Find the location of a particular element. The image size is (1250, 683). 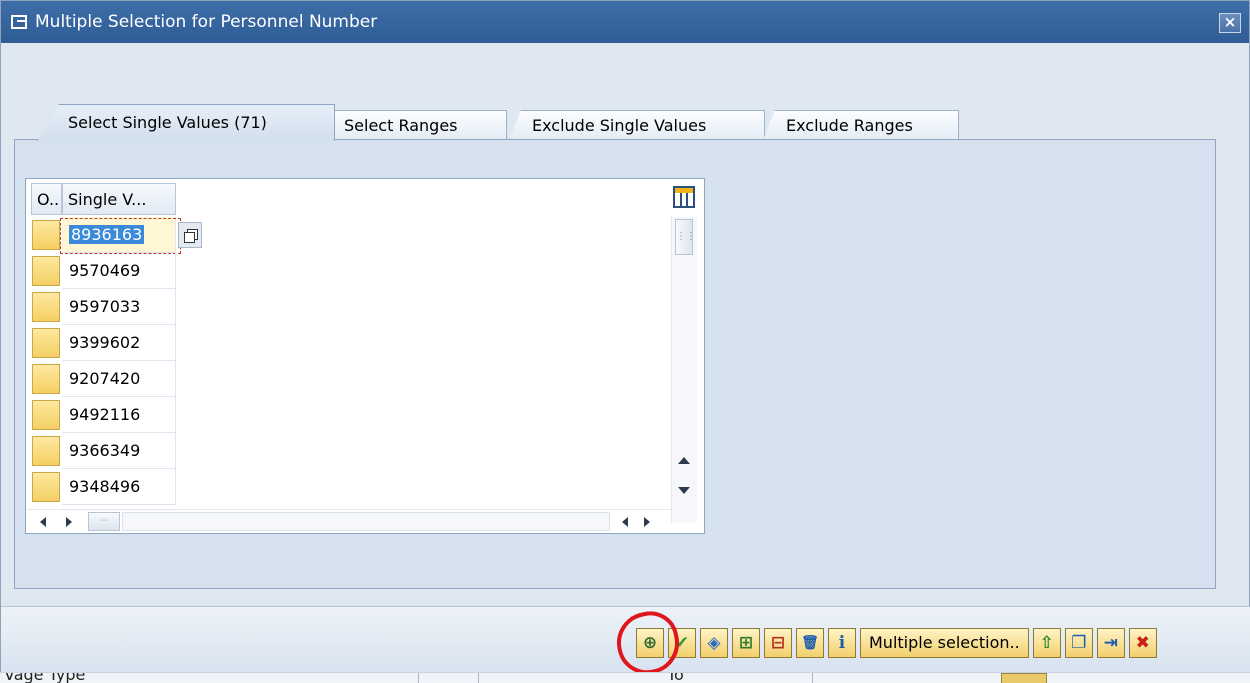

import-button: ⊕ is located at coordinates (650, 643).